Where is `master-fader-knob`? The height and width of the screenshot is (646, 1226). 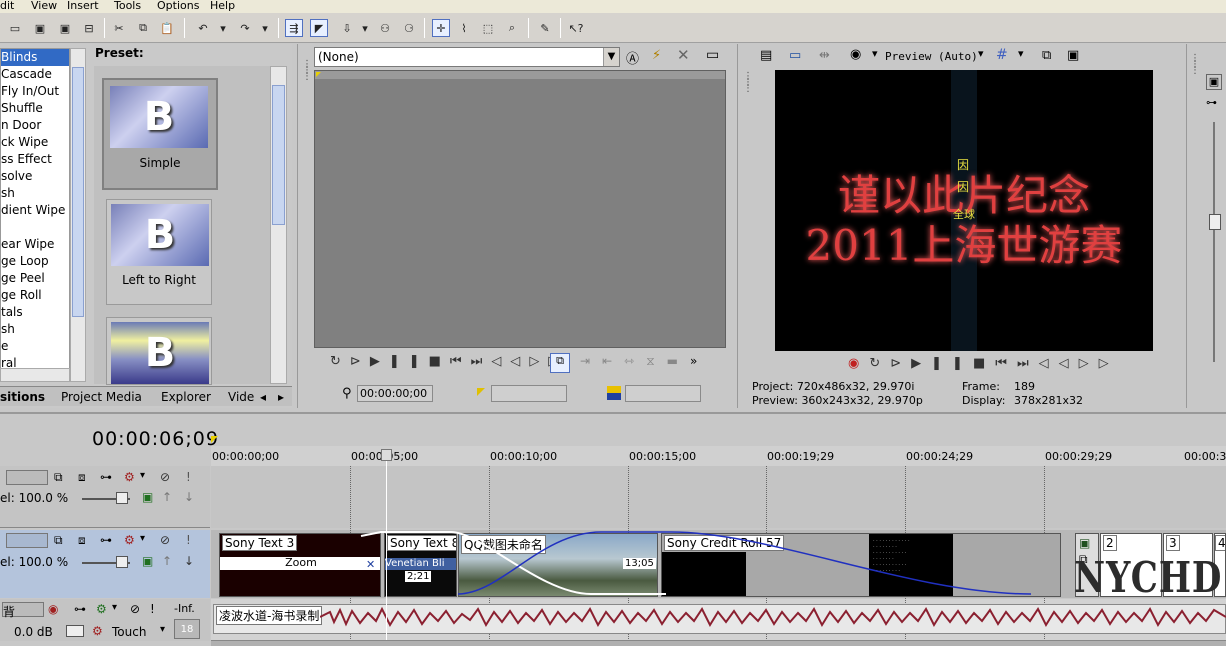
master-fader-knob is located at coordinates (1215, 222).